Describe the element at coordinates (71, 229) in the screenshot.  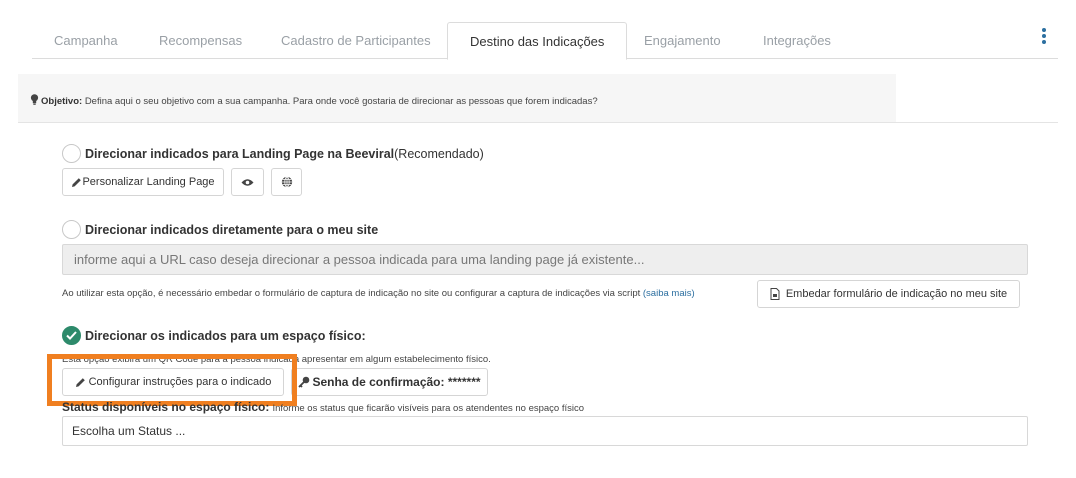
I see `radio-own-site` at that location.